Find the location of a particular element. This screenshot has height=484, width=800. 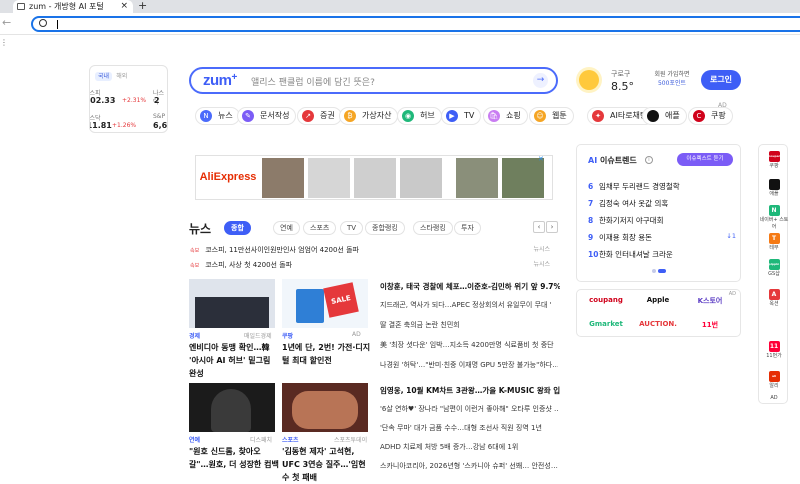

rail-item: A 옥션 is located at coordinates (774, 298).